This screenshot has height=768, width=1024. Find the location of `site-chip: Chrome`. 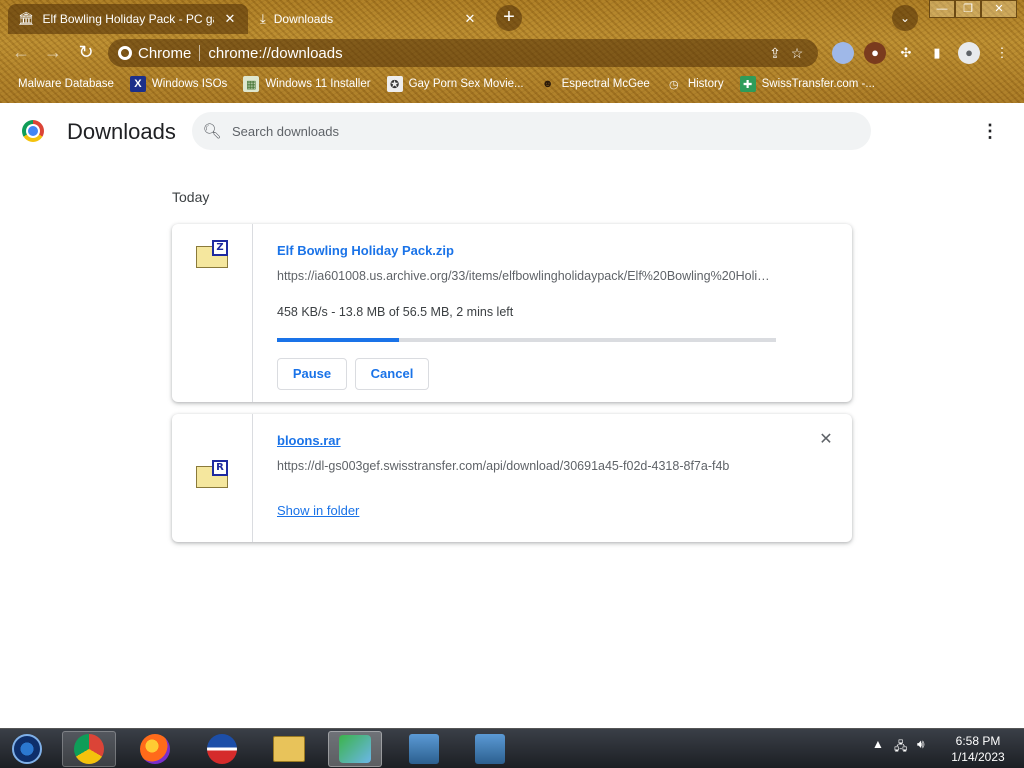

site-chip: Chrome is located at coordinates (154, 53).